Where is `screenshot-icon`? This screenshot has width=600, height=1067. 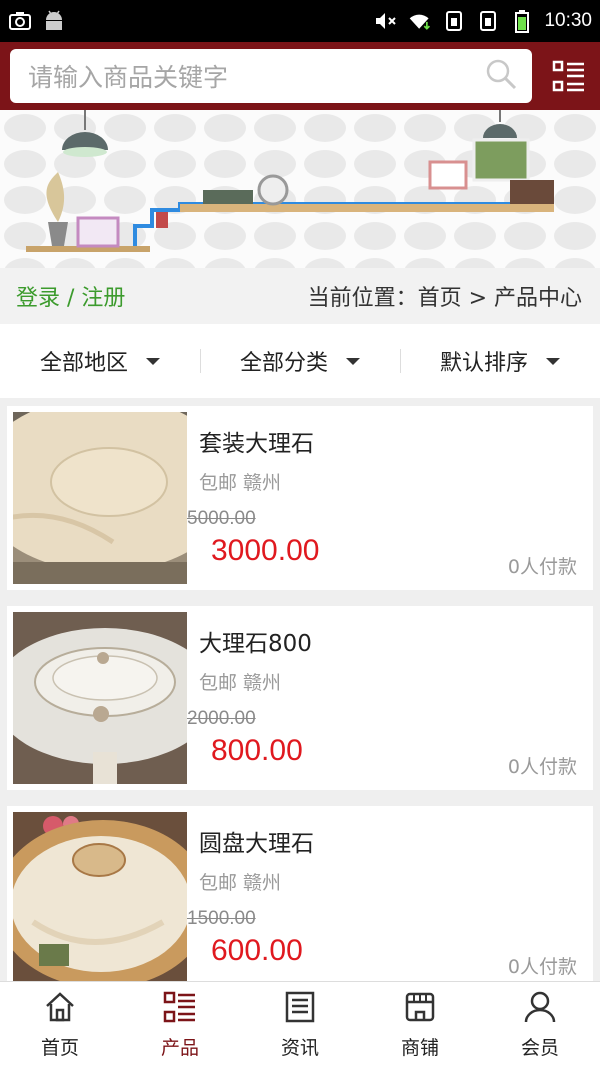
screenshot-icon is located at coordinates (20, 21).